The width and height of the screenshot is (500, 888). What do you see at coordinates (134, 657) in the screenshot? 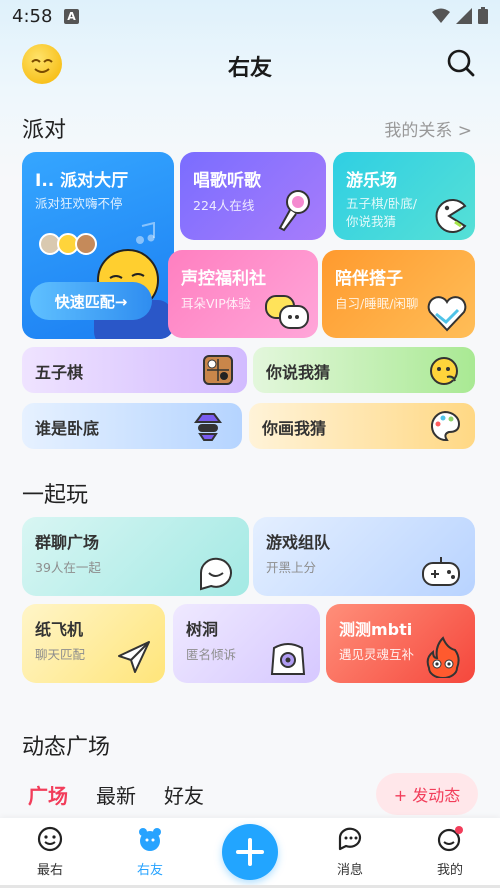
I see `paper-plane-icon` at bounding box center [134, 657].